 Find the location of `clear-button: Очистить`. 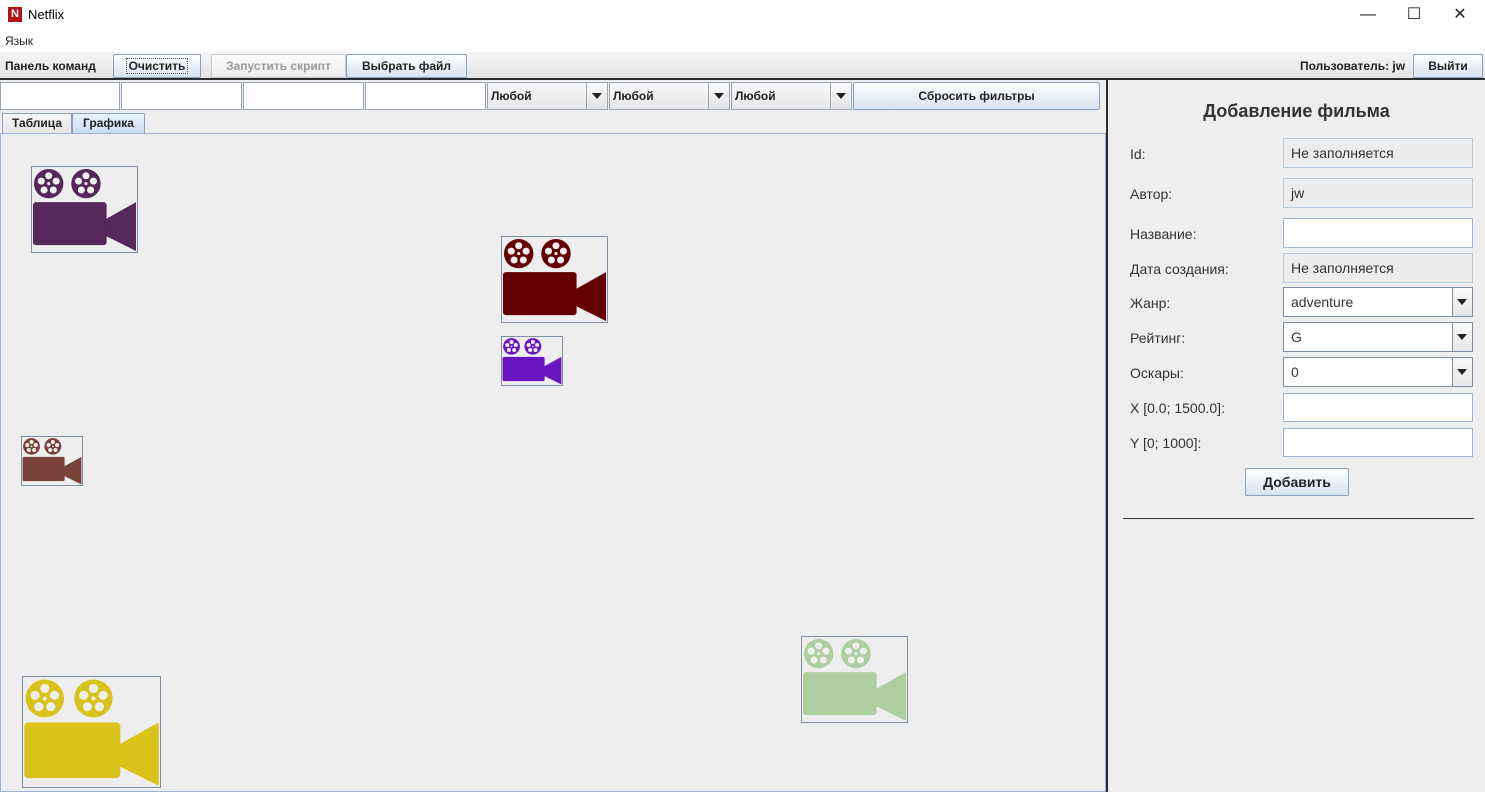

clear-button: Очистить is located at coordinates (157, 66).